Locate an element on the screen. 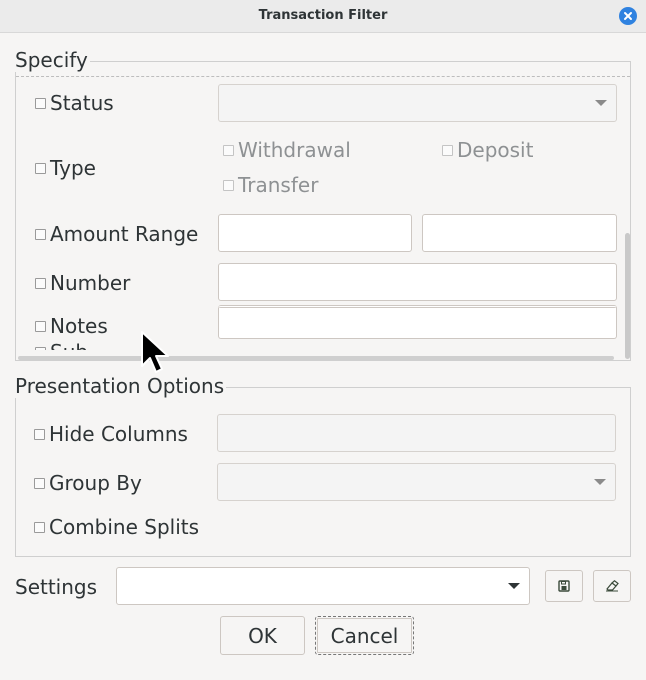  type-withdrawal-row: Withdrawal is located at coordinates (287, 150).